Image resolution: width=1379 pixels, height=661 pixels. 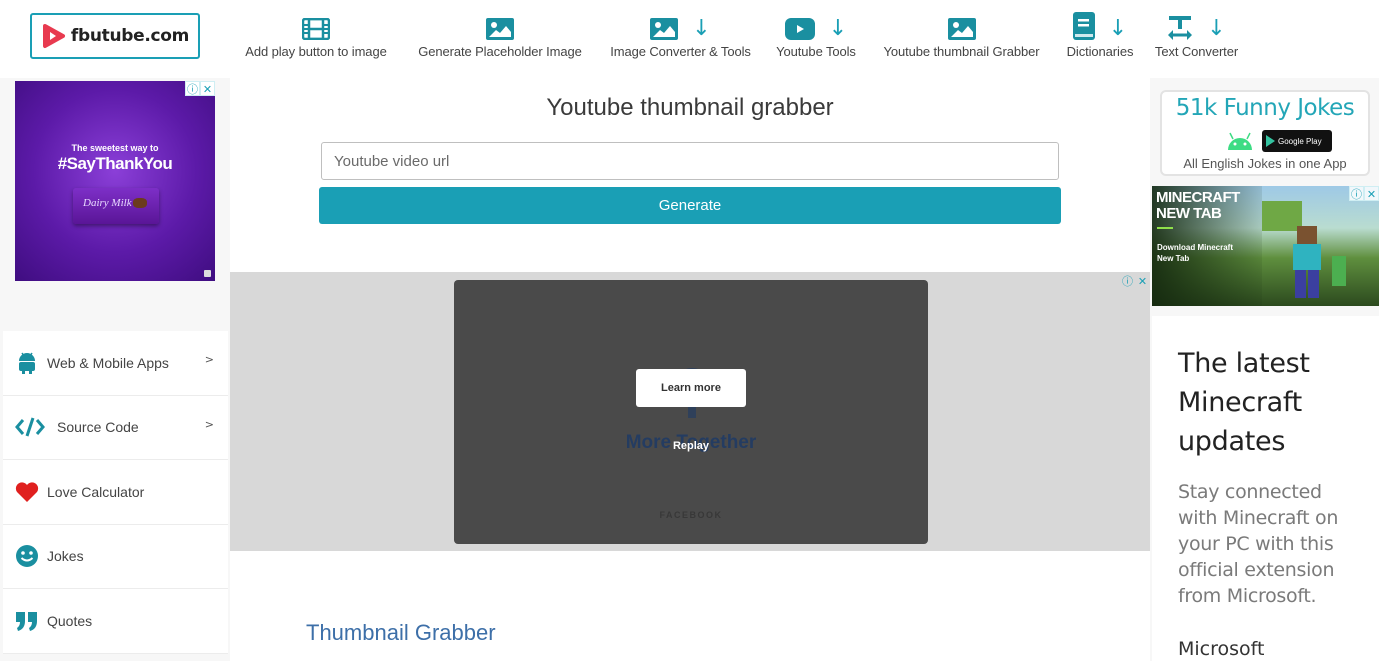 What do you see at coordinates (1165, 228) in the screenshot?
I see `divider` at bounding box center [1165, 228].